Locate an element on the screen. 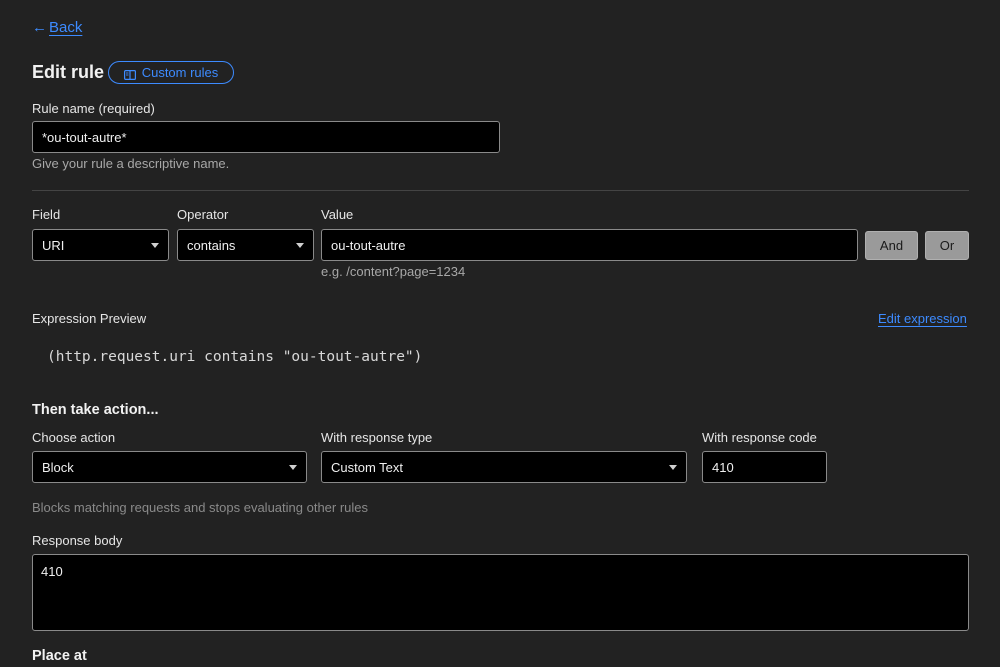 This screenshot has width=1000, height=667. rule-name-value: *ou-tout-autre* is located at coordinates (84, 137).